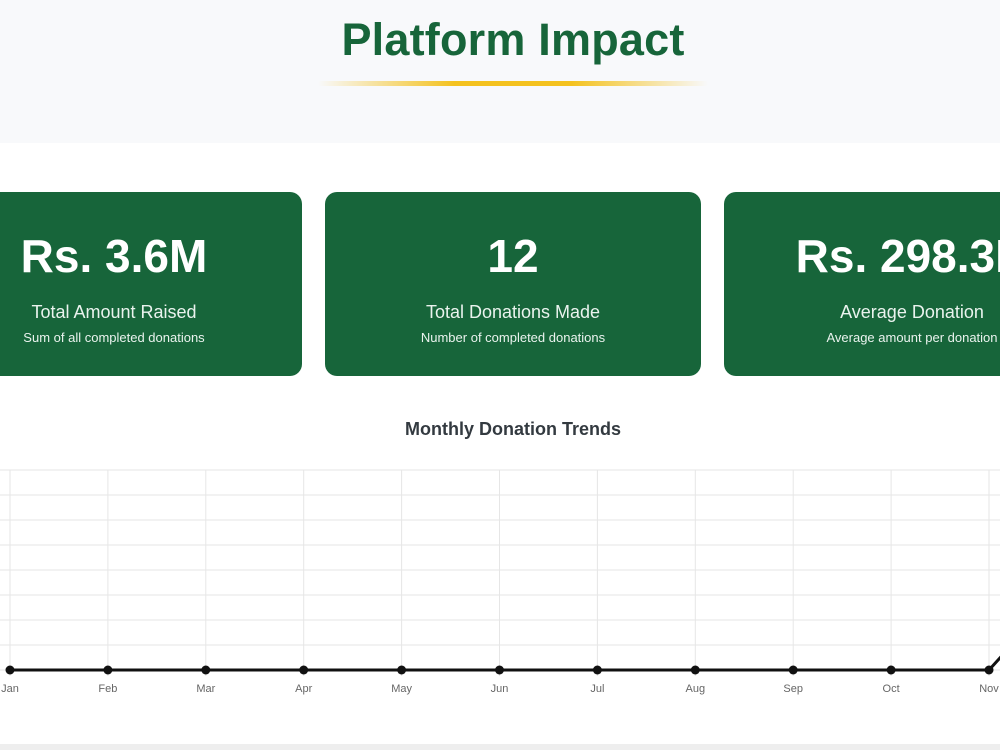 Image resolution: width=1000 pixels, height=750 pixels. I want to click on page-bottom-edge, so click(500, 747).